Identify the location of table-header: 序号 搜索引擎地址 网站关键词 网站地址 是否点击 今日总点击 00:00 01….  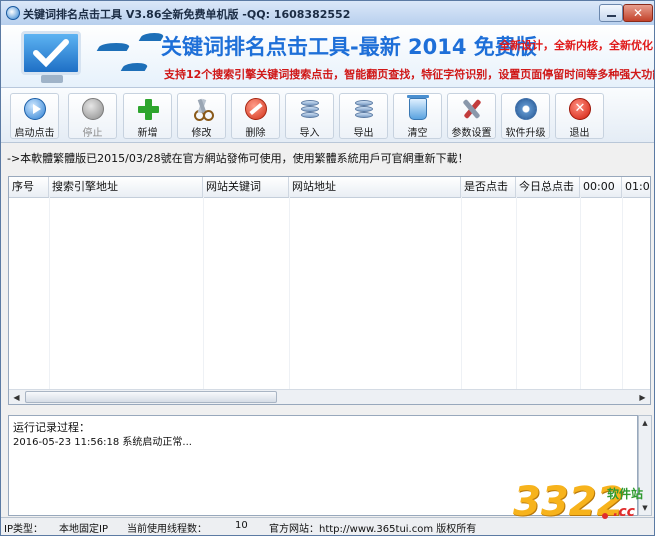
(329, 187).